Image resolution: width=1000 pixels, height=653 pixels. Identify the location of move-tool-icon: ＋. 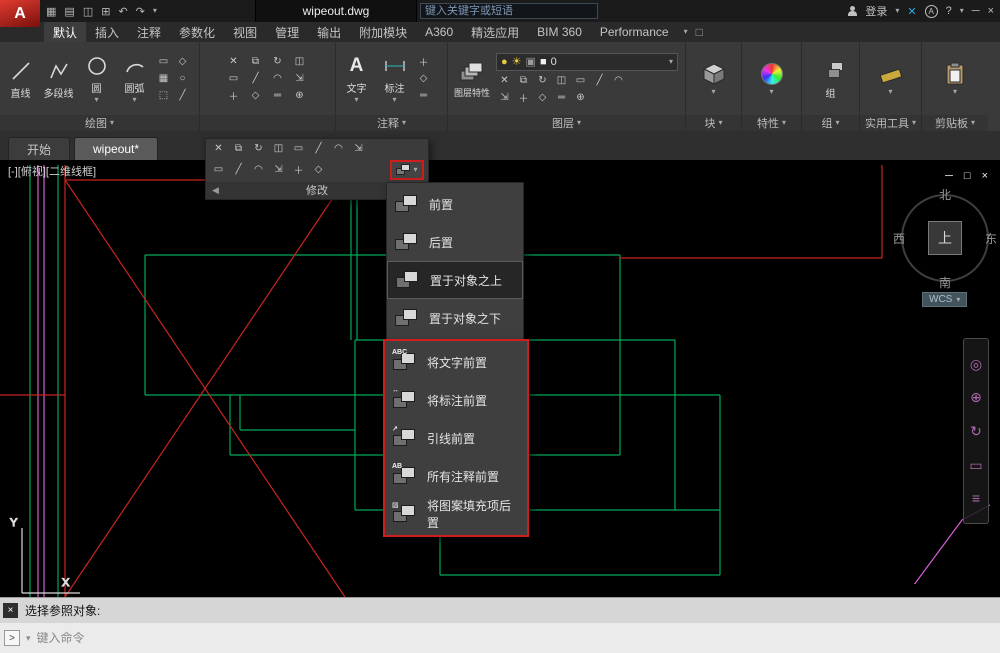
(233, 95).